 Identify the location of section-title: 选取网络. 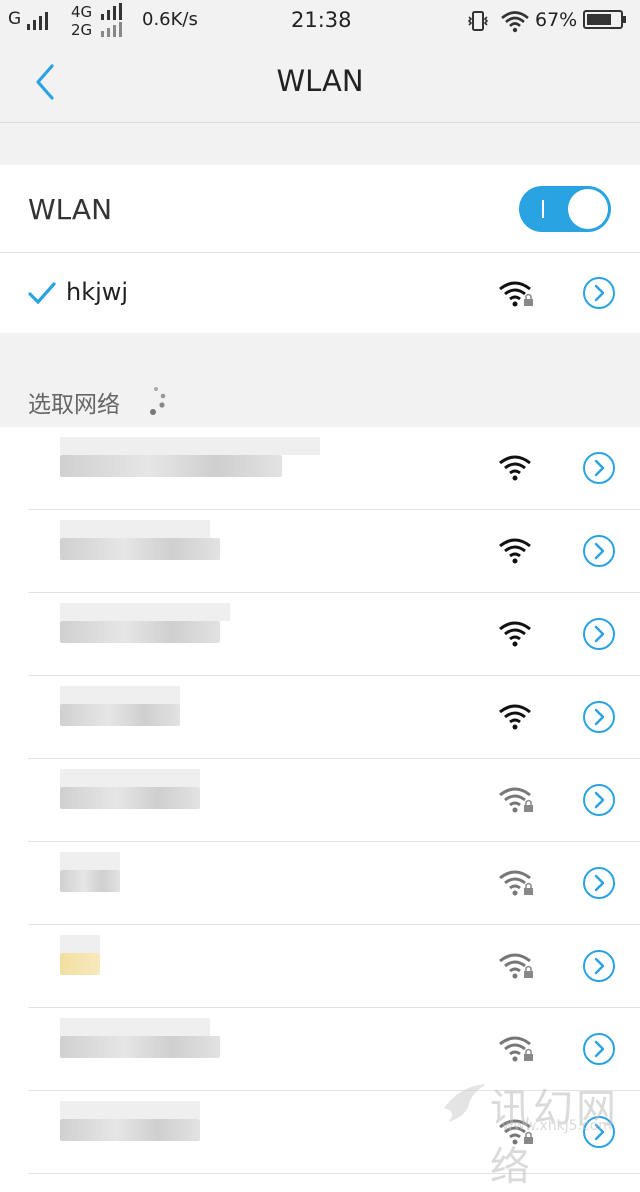
(74, 405).